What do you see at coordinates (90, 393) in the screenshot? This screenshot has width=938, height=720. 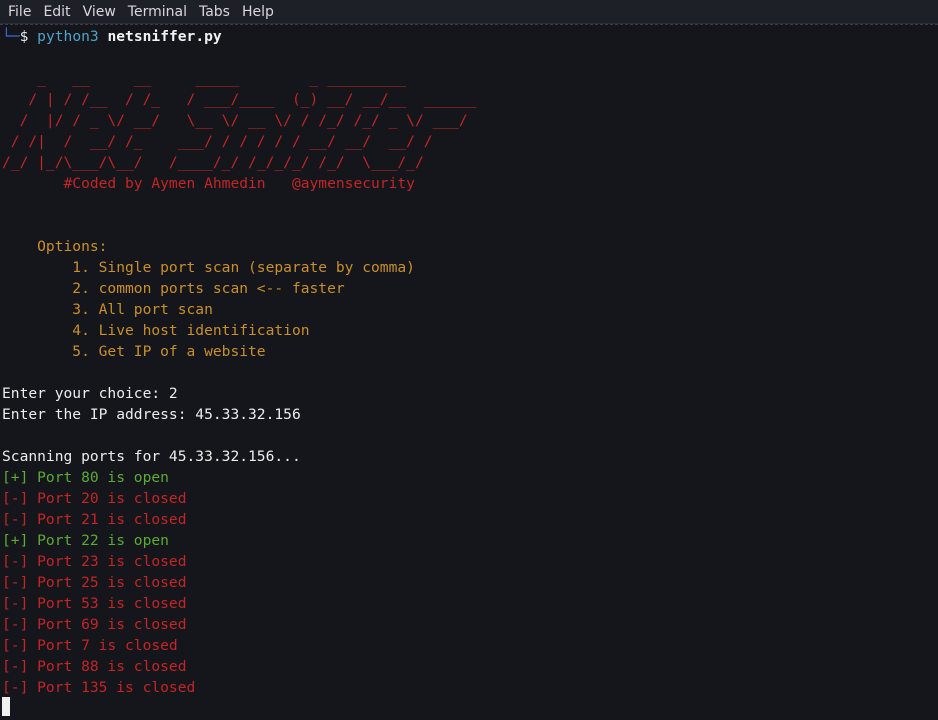 I see `choice-line: Enter your choice: 2` at bounding box center [90, 393].